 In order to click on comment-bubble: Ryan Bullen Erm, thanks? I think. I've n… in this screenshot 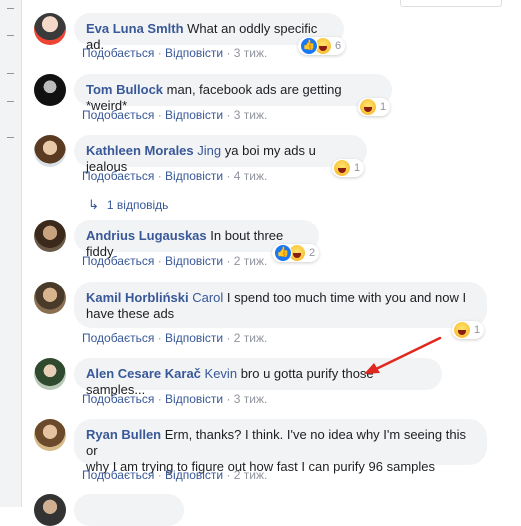, I will do `click(280, 446)`.